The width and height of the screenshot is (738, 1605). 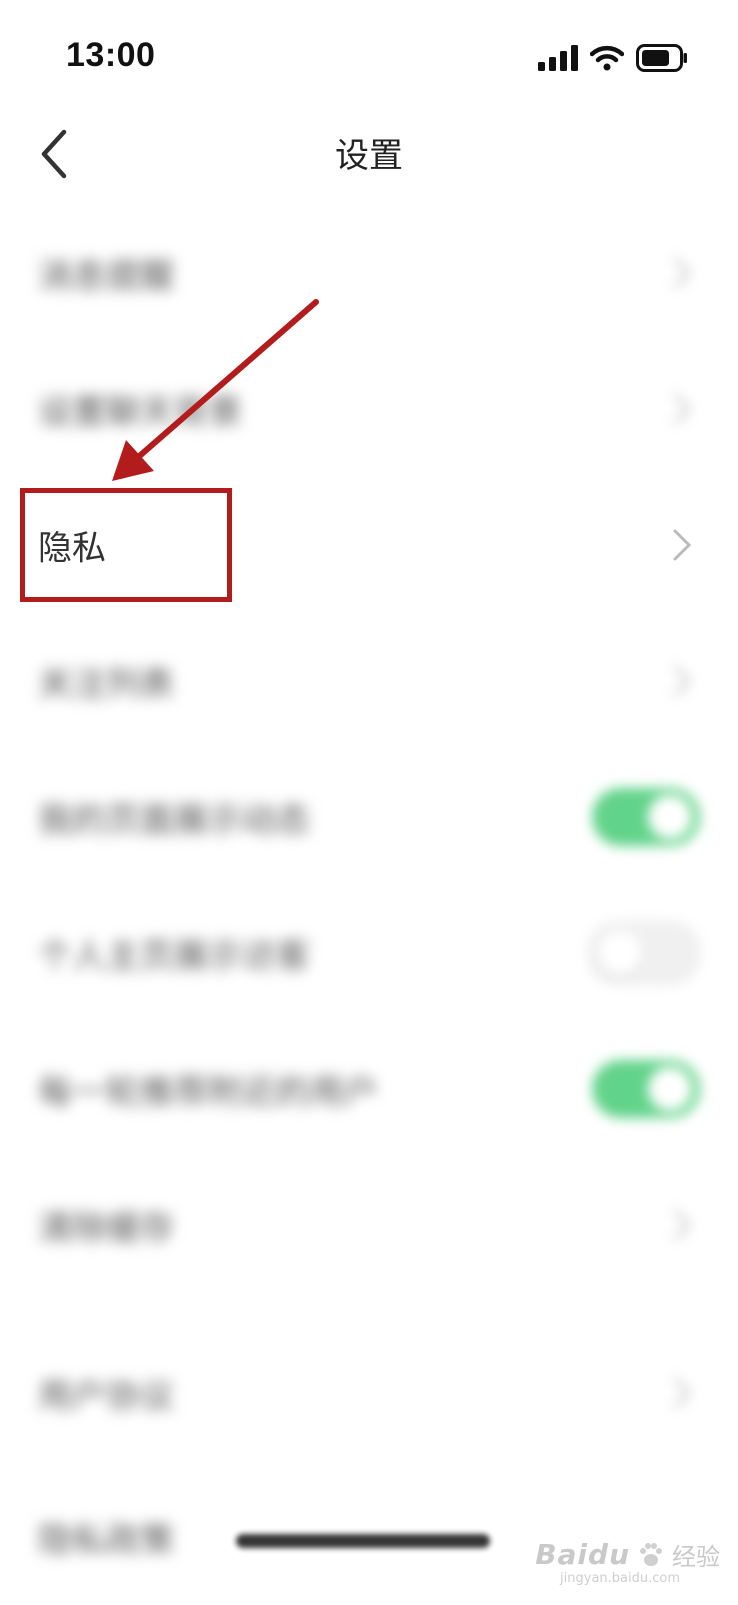 I want to click on settings-item-user-agreement: 用户协议, so click(x=369, y=1393).